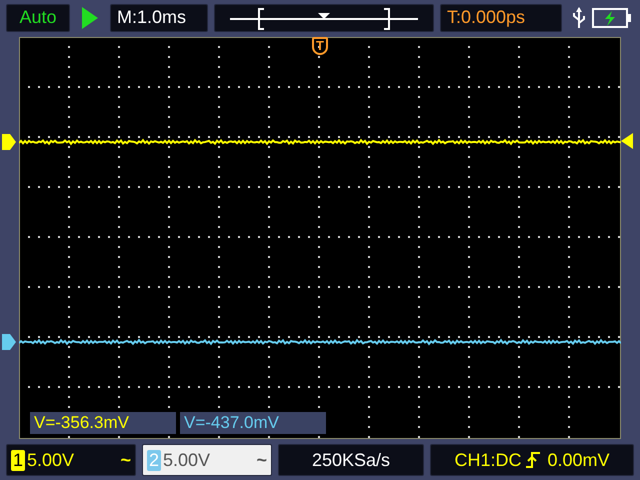 The image size is (640, 480). I want to click on trigger-marker: T, so click(320, 45).